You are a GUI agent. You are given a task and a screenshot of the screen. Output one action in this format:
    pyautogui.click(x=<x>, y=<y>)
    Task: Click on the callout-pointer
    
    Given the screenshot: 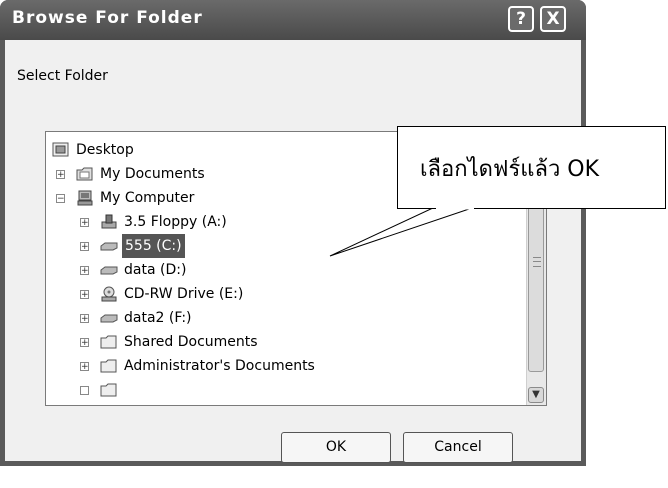 What is the action you would take?
    pyautogui.click(x=402, y=231)
    